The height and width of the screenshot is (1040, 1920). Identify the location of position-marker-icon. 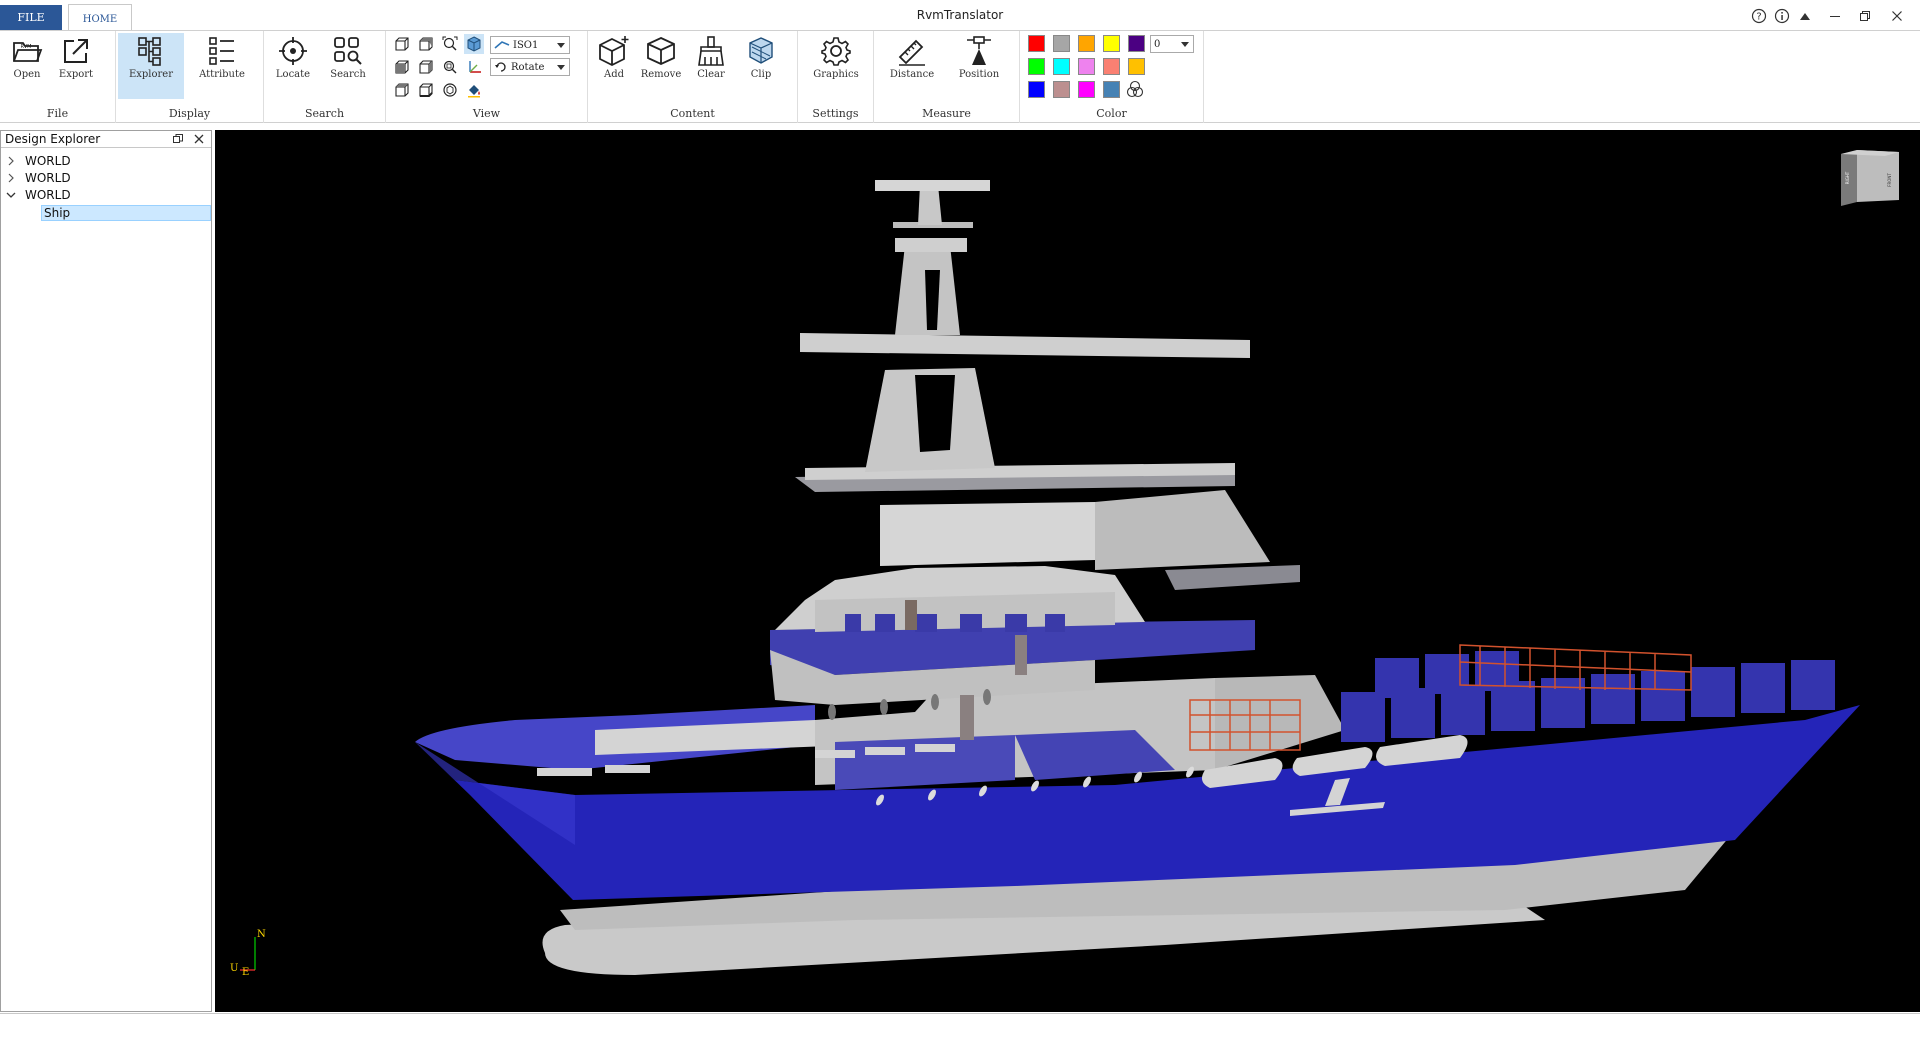
(979, 50).